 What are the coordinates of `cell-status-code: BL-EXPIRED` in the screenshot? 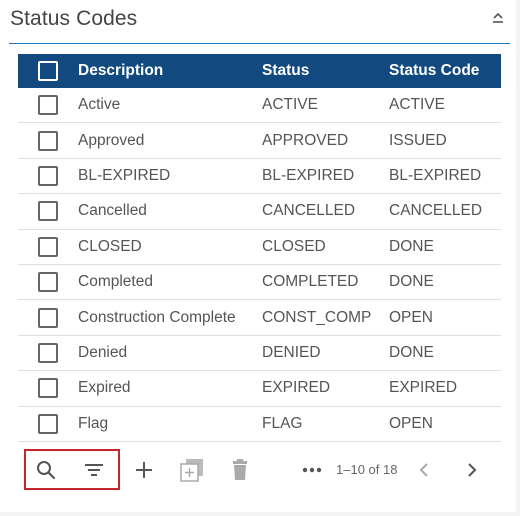 It's located at (435, 175).